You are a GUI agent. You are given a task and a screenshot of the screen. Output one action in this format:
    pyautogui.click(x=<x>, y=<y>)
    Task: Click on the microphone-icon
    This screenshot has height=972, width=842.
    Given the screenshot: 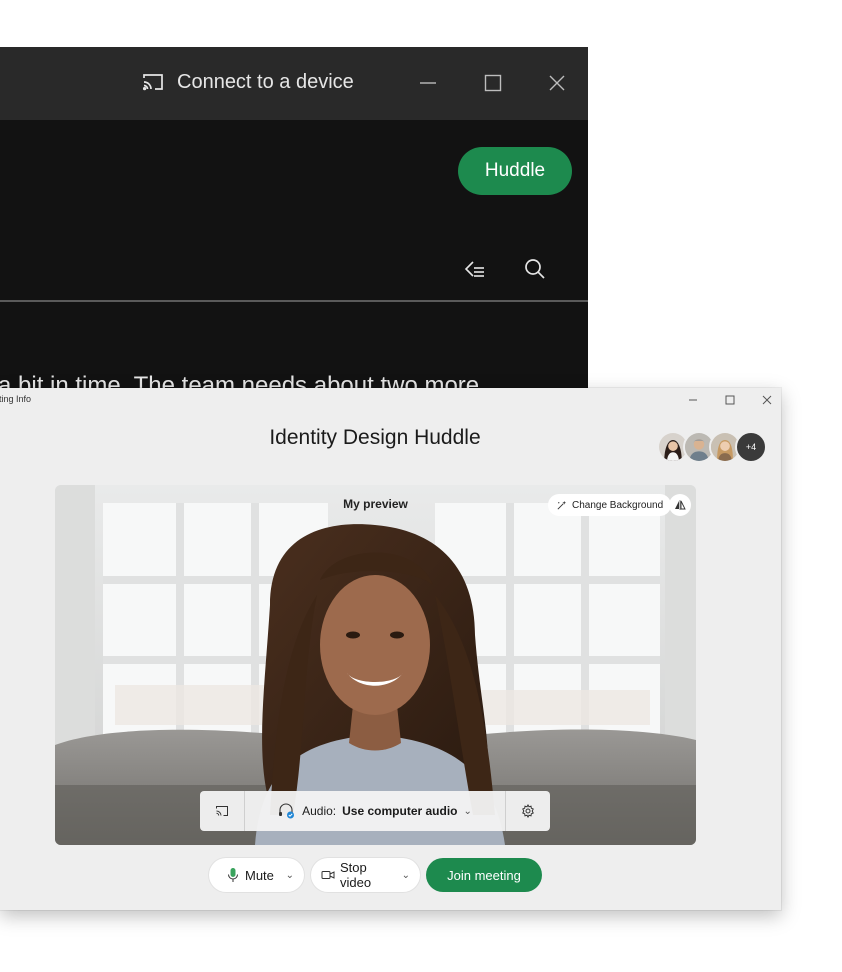 What is the action you would take?
    pyautogui.click(x=233, y=875)
    